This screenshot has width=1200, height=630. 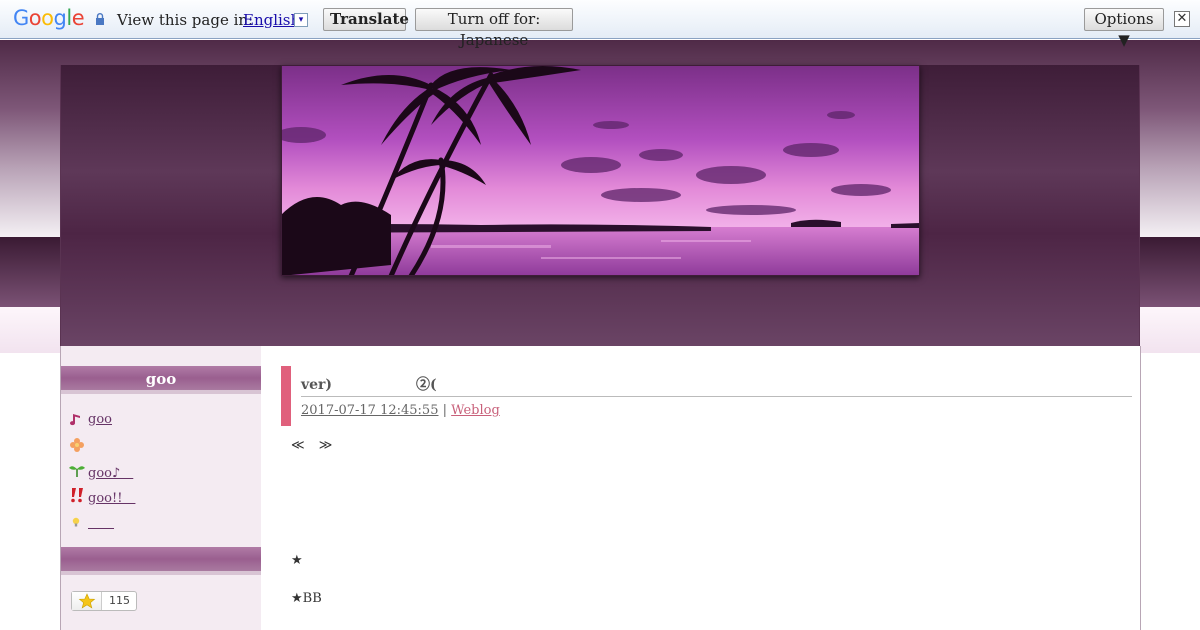 I want to click on sidebar-link, so click(x=101, y=521).